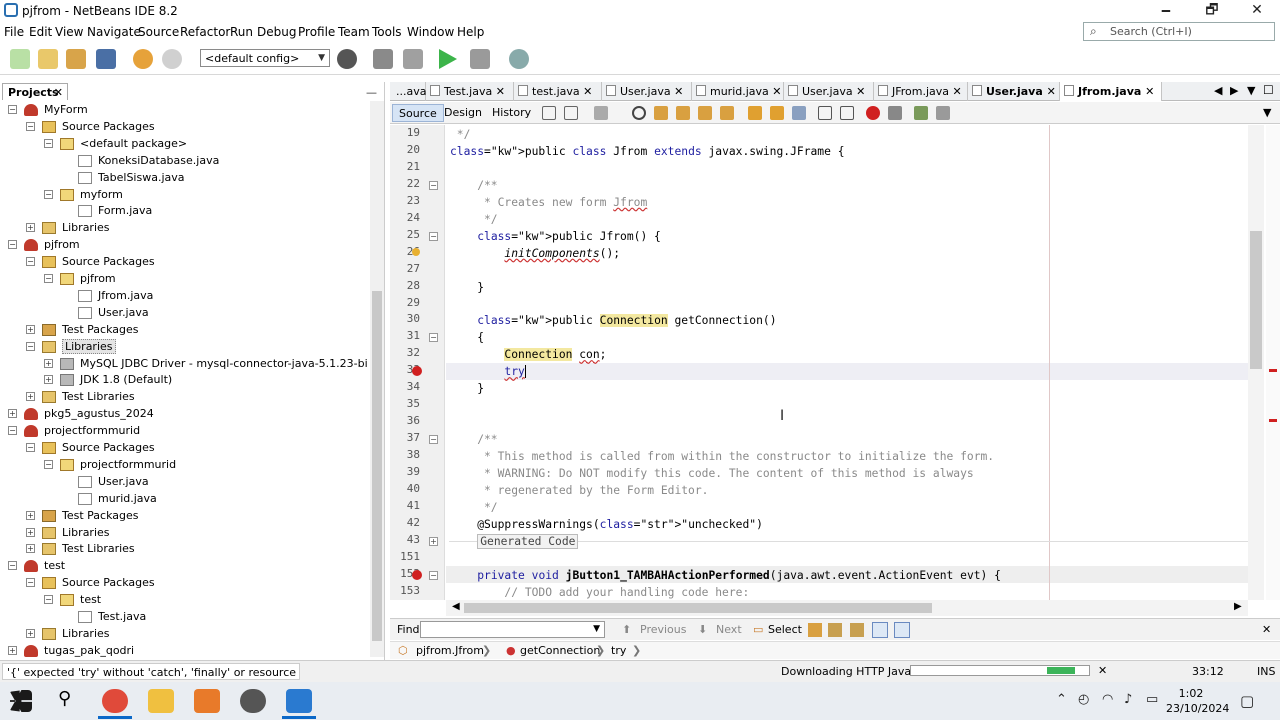 This screenshot has width=1280, height=720. I want to click on comment-icon, so click(921, 113).